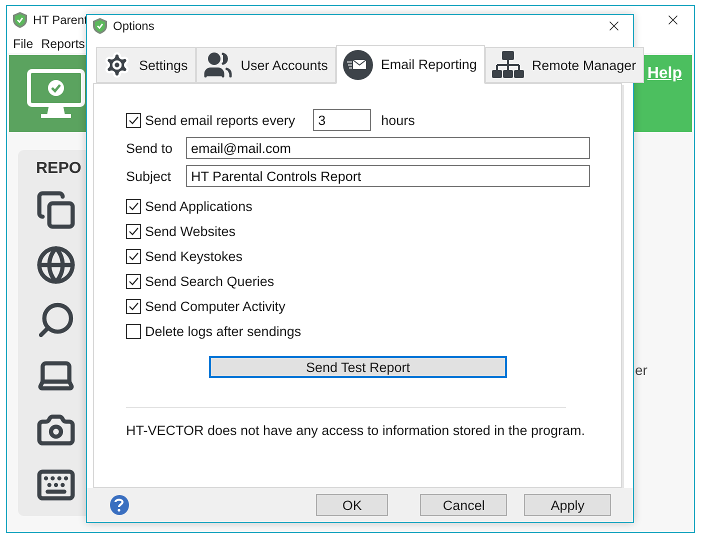 The height and width of the screenshot is (540, 701). What do you see at coordinates (56, 265) in the screenshot?
I see `globe-icon` at bounding box center [56, 265].